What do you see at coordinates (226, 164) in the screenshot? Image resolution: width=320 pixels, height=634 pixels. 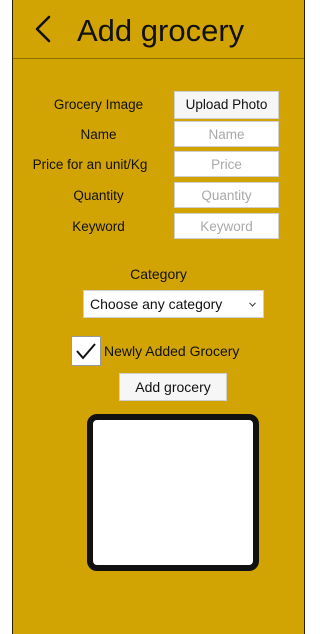 I see `price-input` at bounding box center [226, 164].